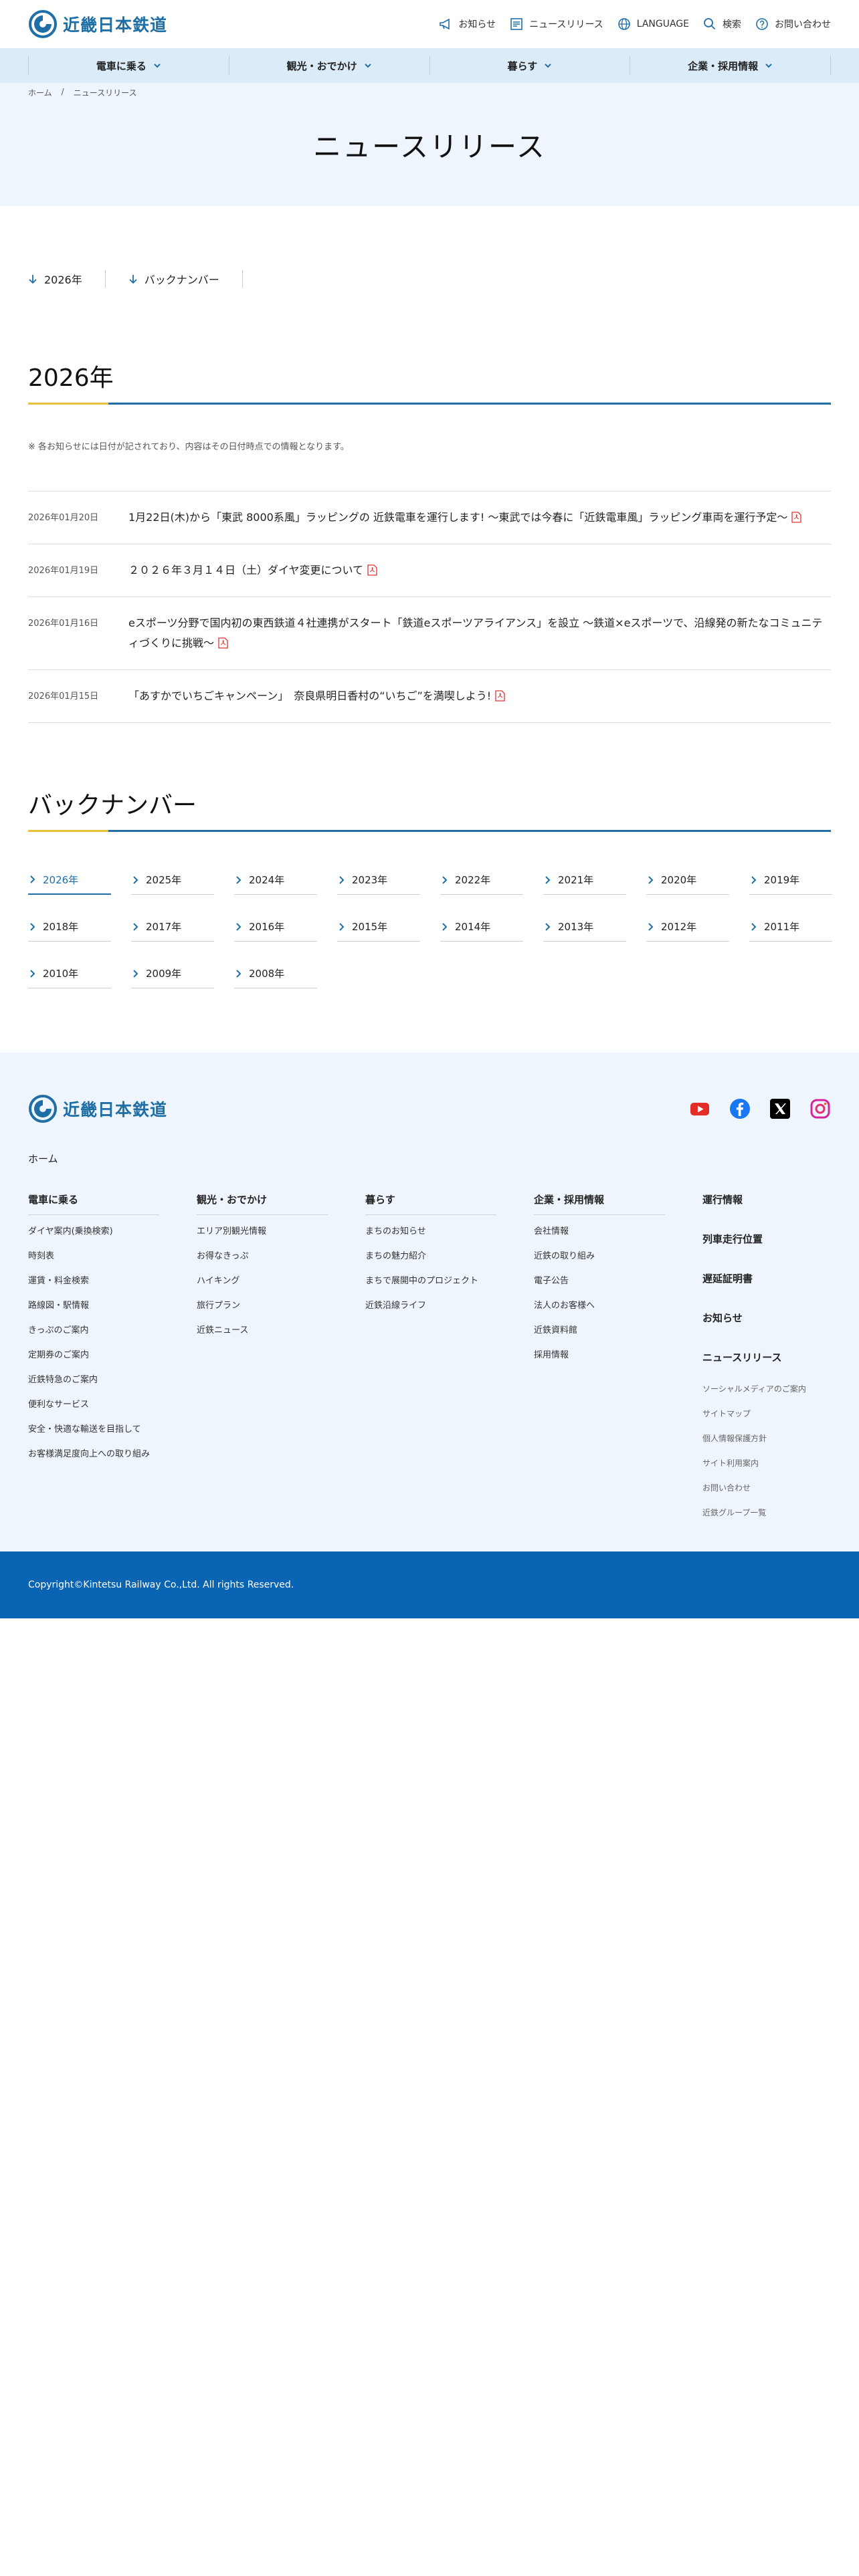 This screenshot has width=859, height=2576. Describe the element at coordinates (69, 927) in the screenshot. I see `year-link-2018: 2018年` at that location.